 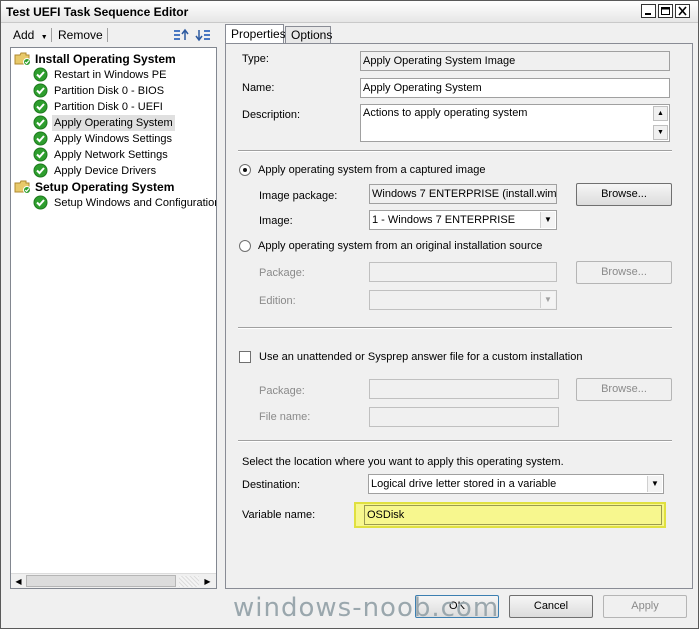 What do you see at coordinates (113, 123) in the screenshot?
I see `tree-step-label: Apply Operating System` at bounding box center [113, 123].